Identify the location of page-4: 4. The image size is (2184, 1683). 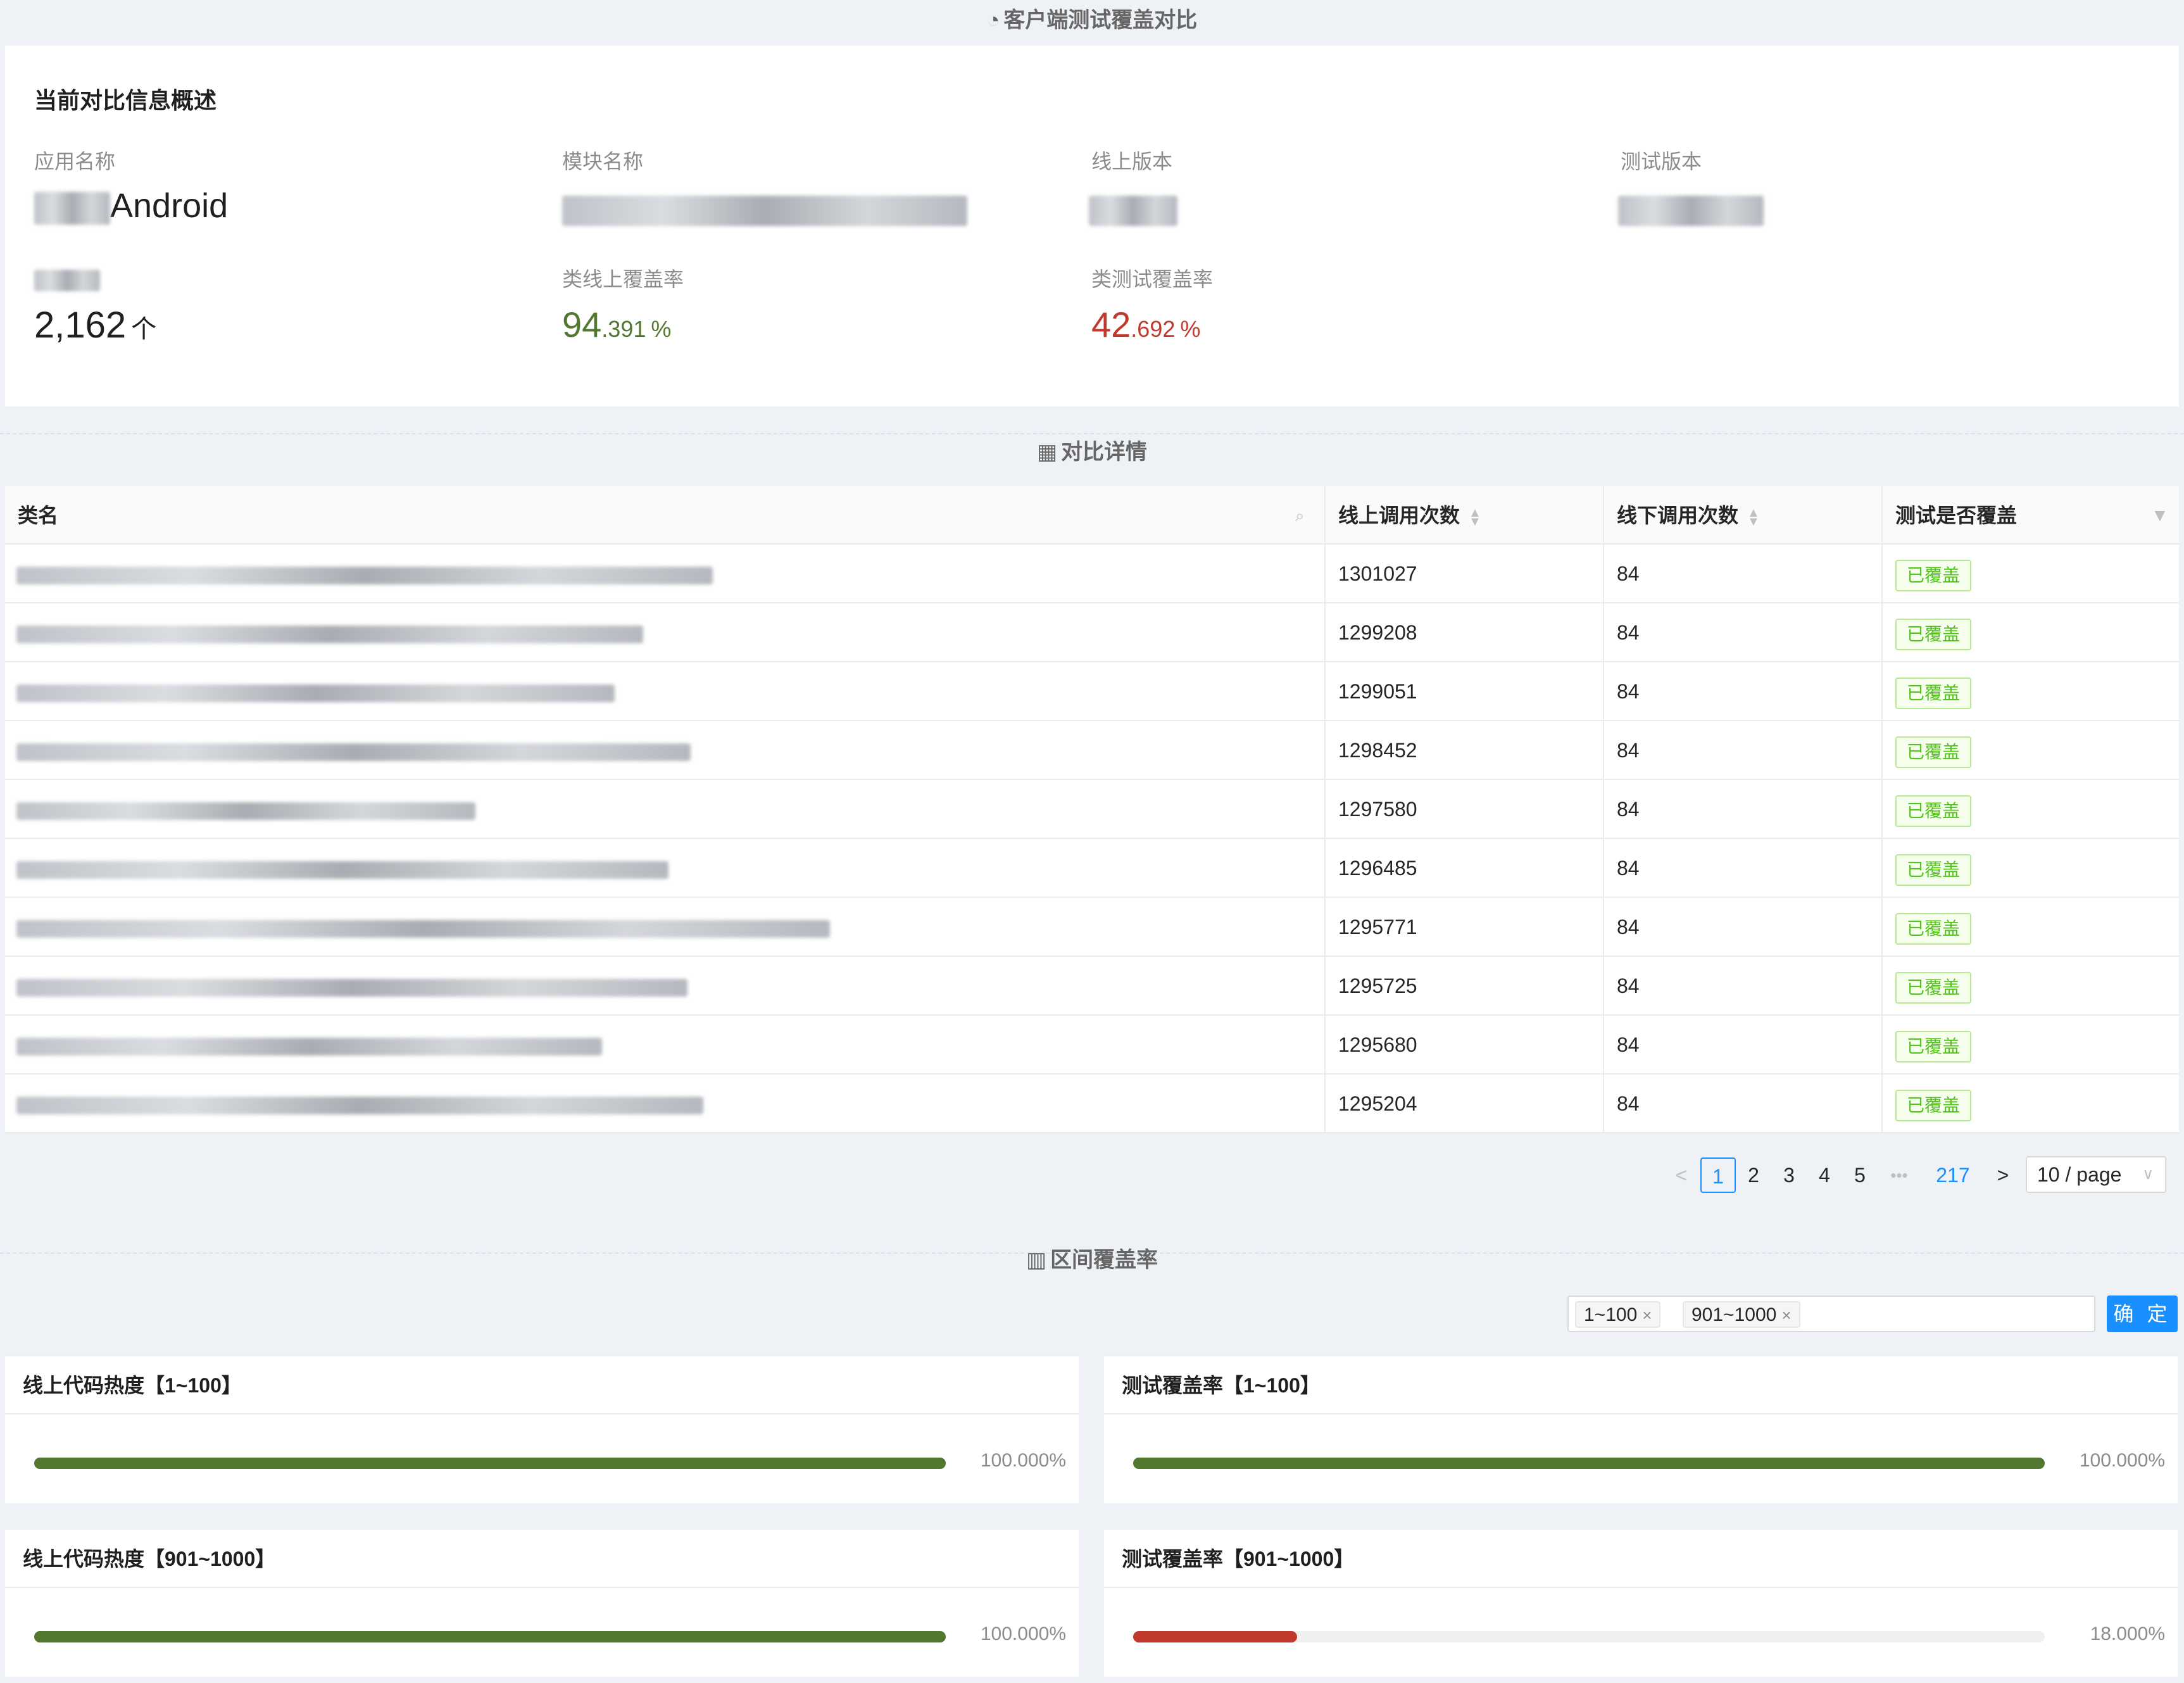
(1824, 1175).